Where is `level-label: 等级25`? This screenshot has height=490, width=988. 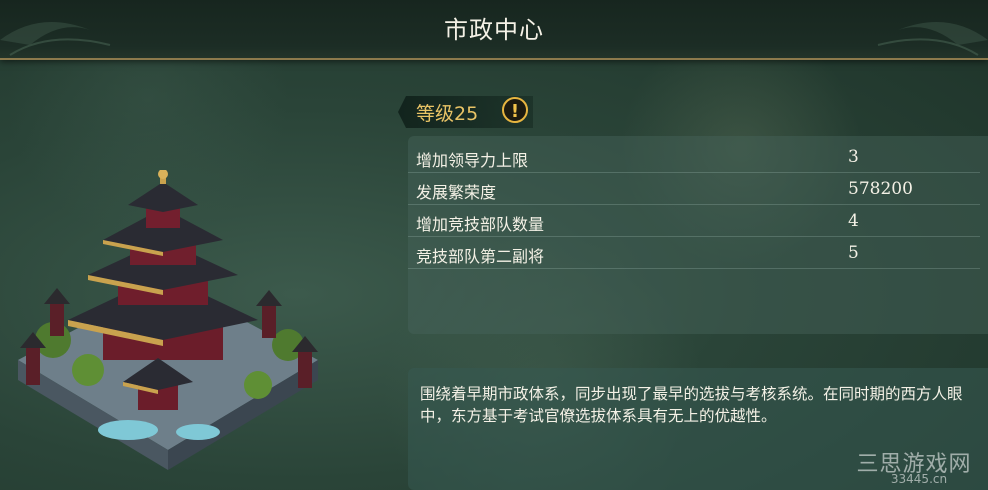
level-label: 等级25 is located at coordinates (447, 114).